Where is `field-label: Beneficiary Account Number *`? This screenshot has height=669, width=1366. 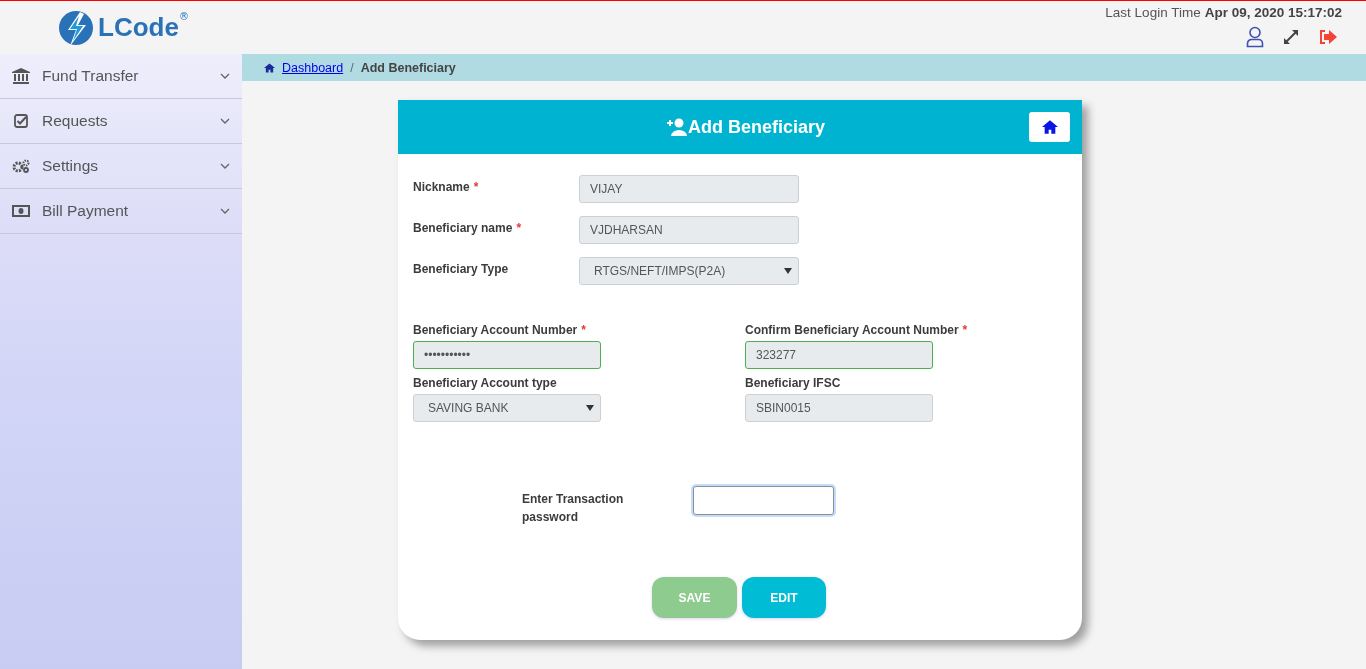 field-label: Beneficiary Account Number * is located at coordinates (499, 330).